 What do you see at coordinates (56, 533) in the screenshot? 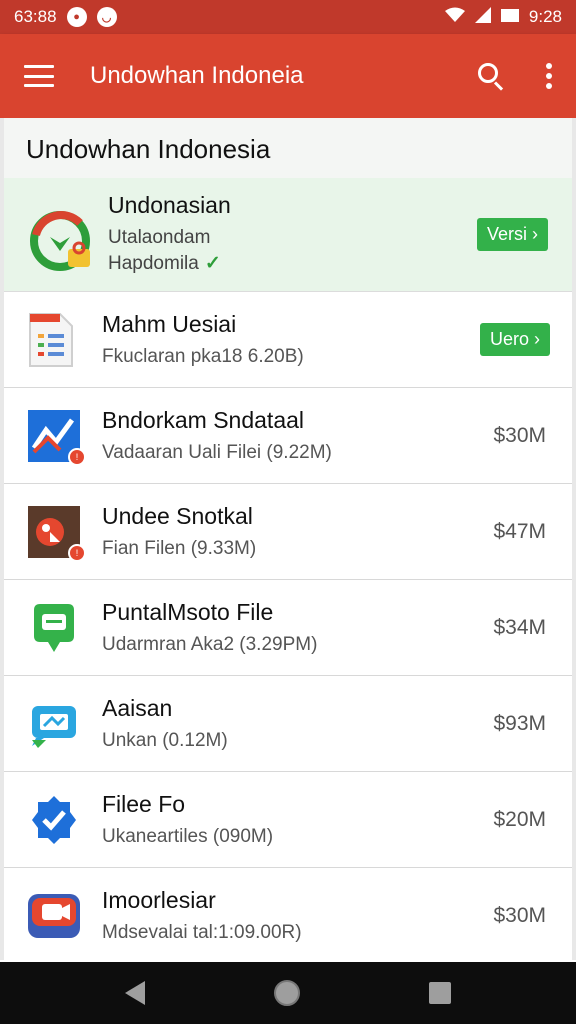
I see `photo-icon: !` at bounding box center [56, 533].